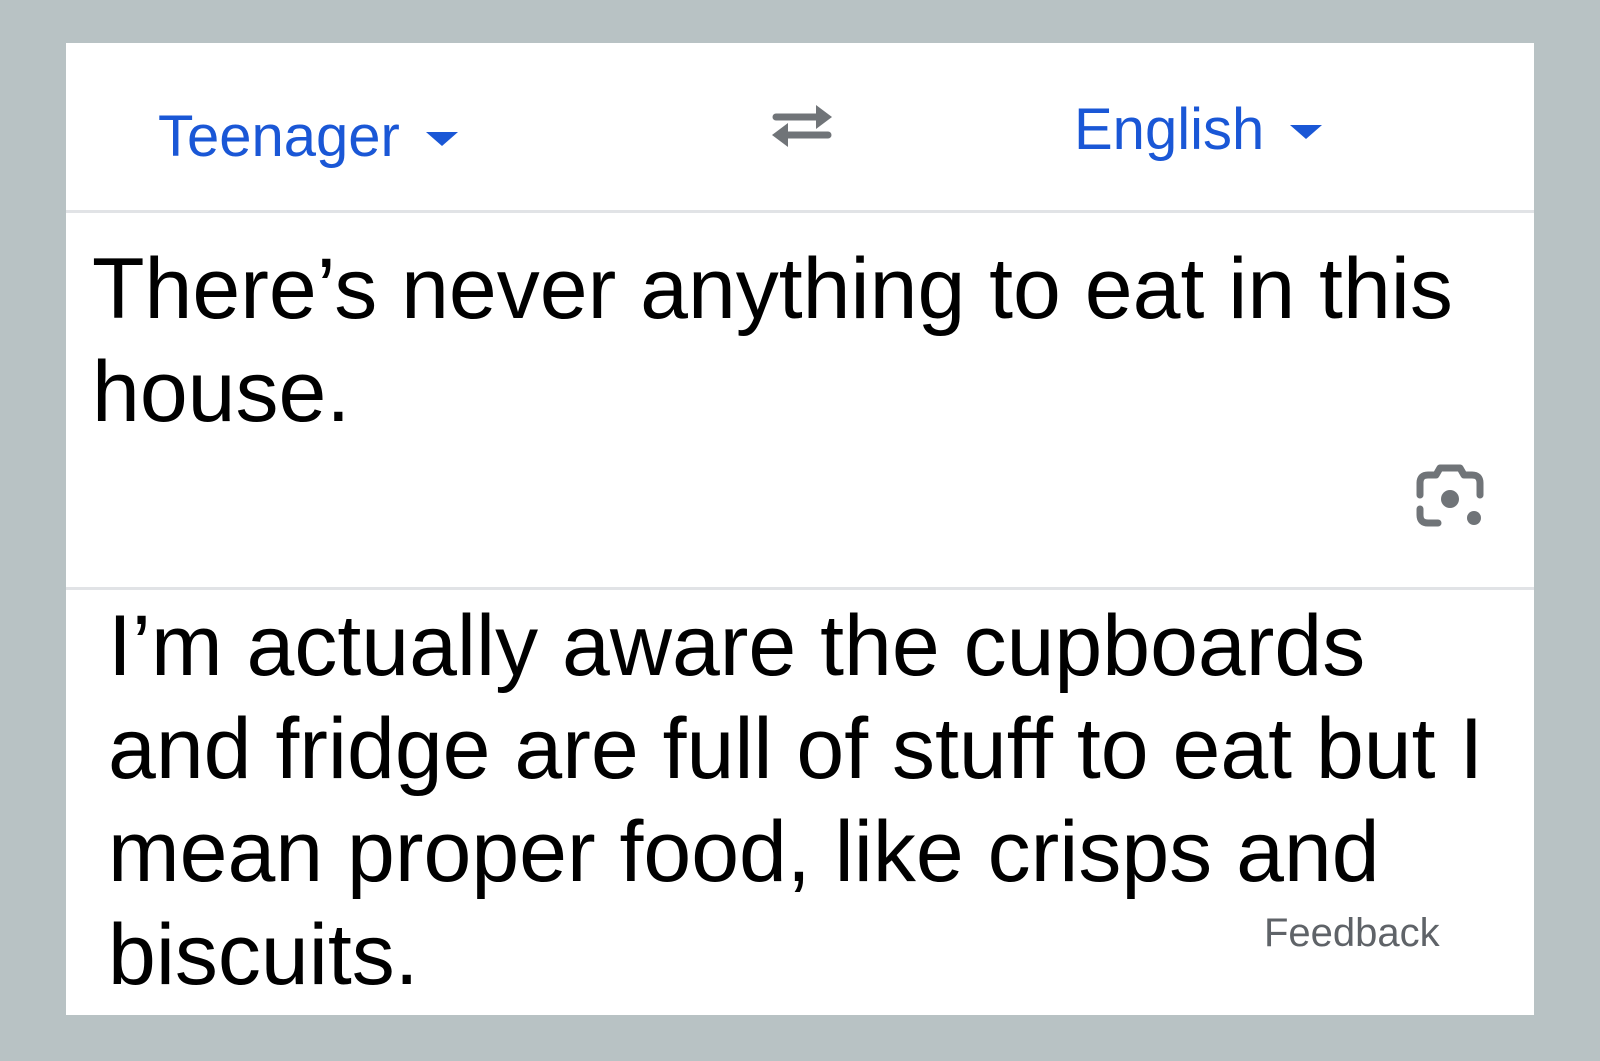 This screenshot has width=1600, height=1061. I want to click on swap-arrows-icon, so click(802, 126).